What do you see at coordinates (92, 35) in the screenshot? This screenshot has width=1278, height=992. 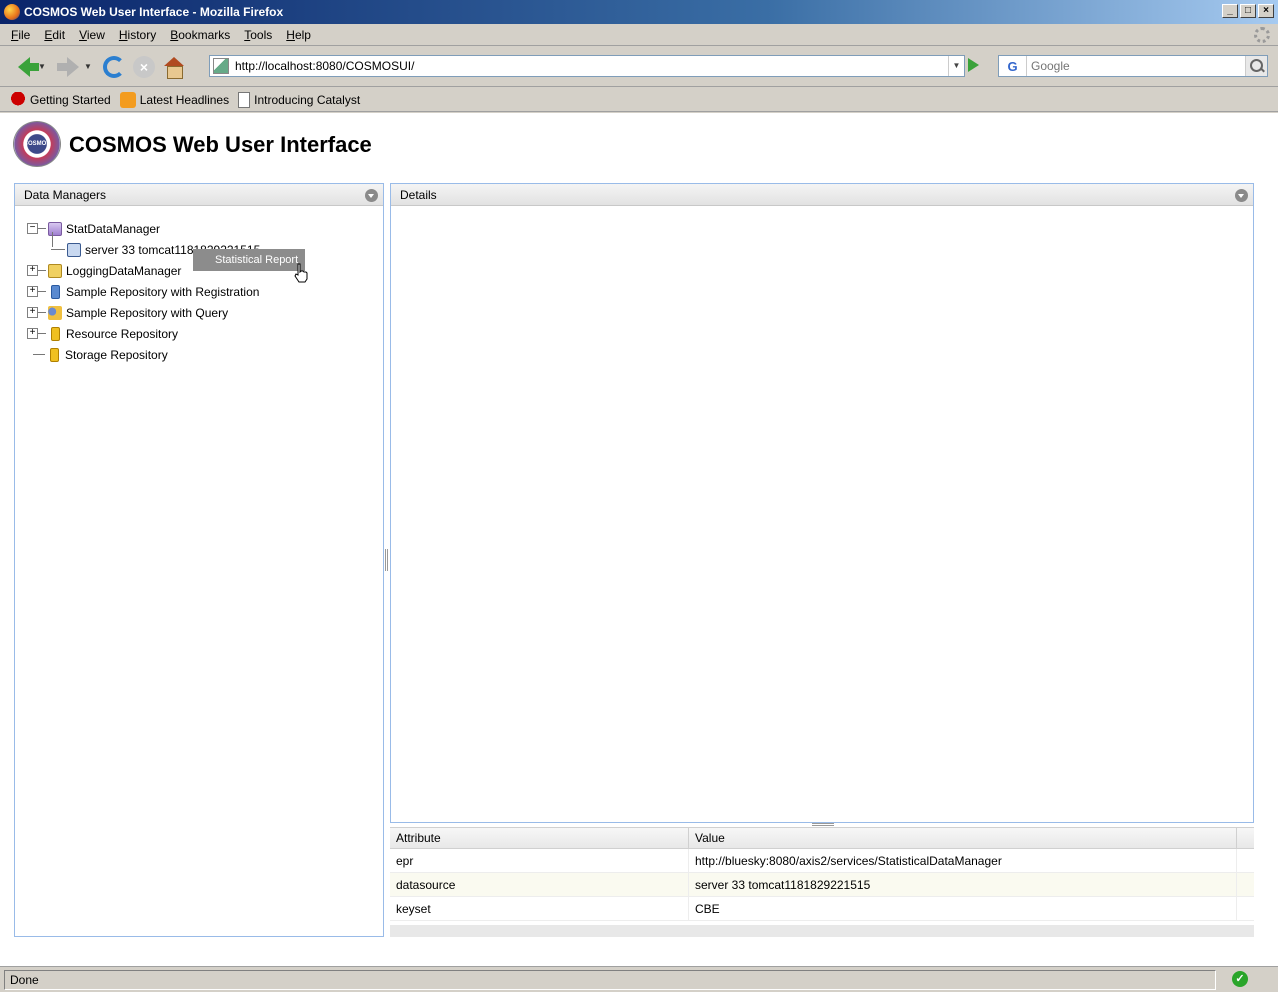 I see `menu-view: View` at bounding box center [92, 35].